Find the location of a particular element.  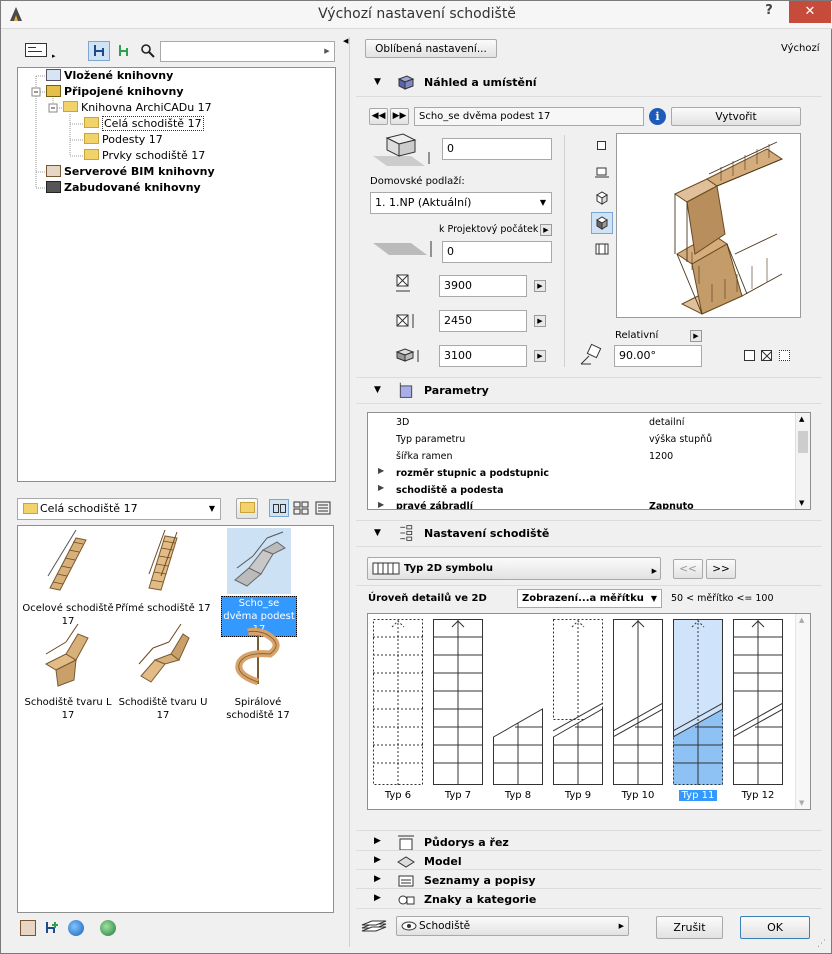

section-floor-plan-header: ▶ Půdorys a řez is located at coordinates (589, 840).